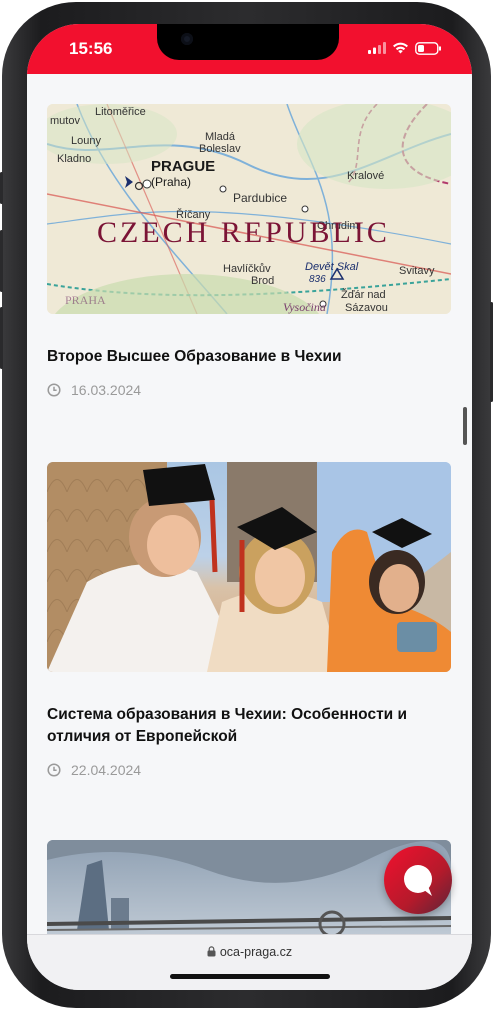 This screenshot has height=1011, width=495. What do you see at coordinates (91, 48) in the screenshot?
I see `status-time: 15:56` at bounding box center [91, 48].